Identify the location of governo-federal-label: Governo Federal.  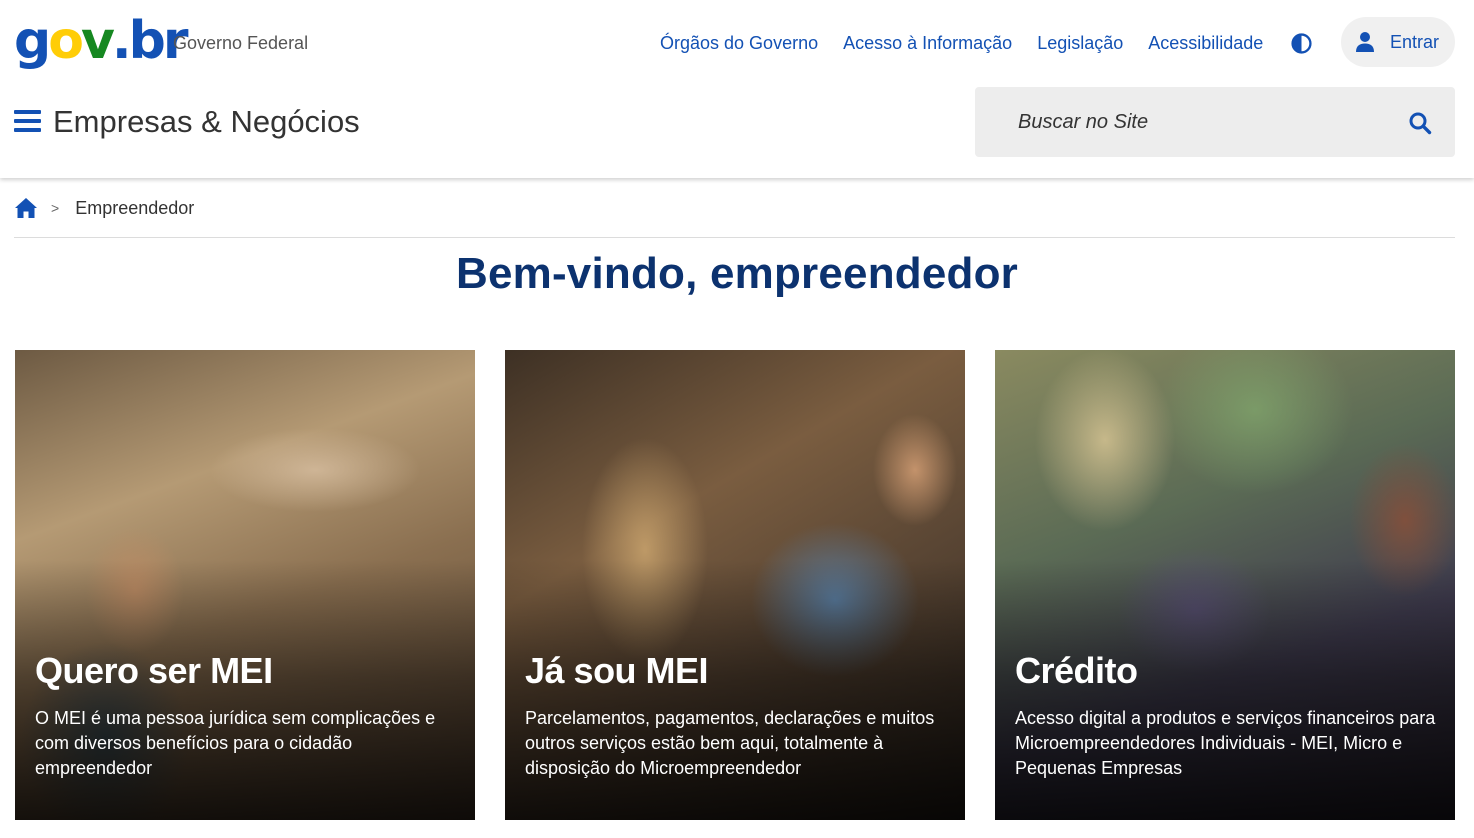
(241, 43).